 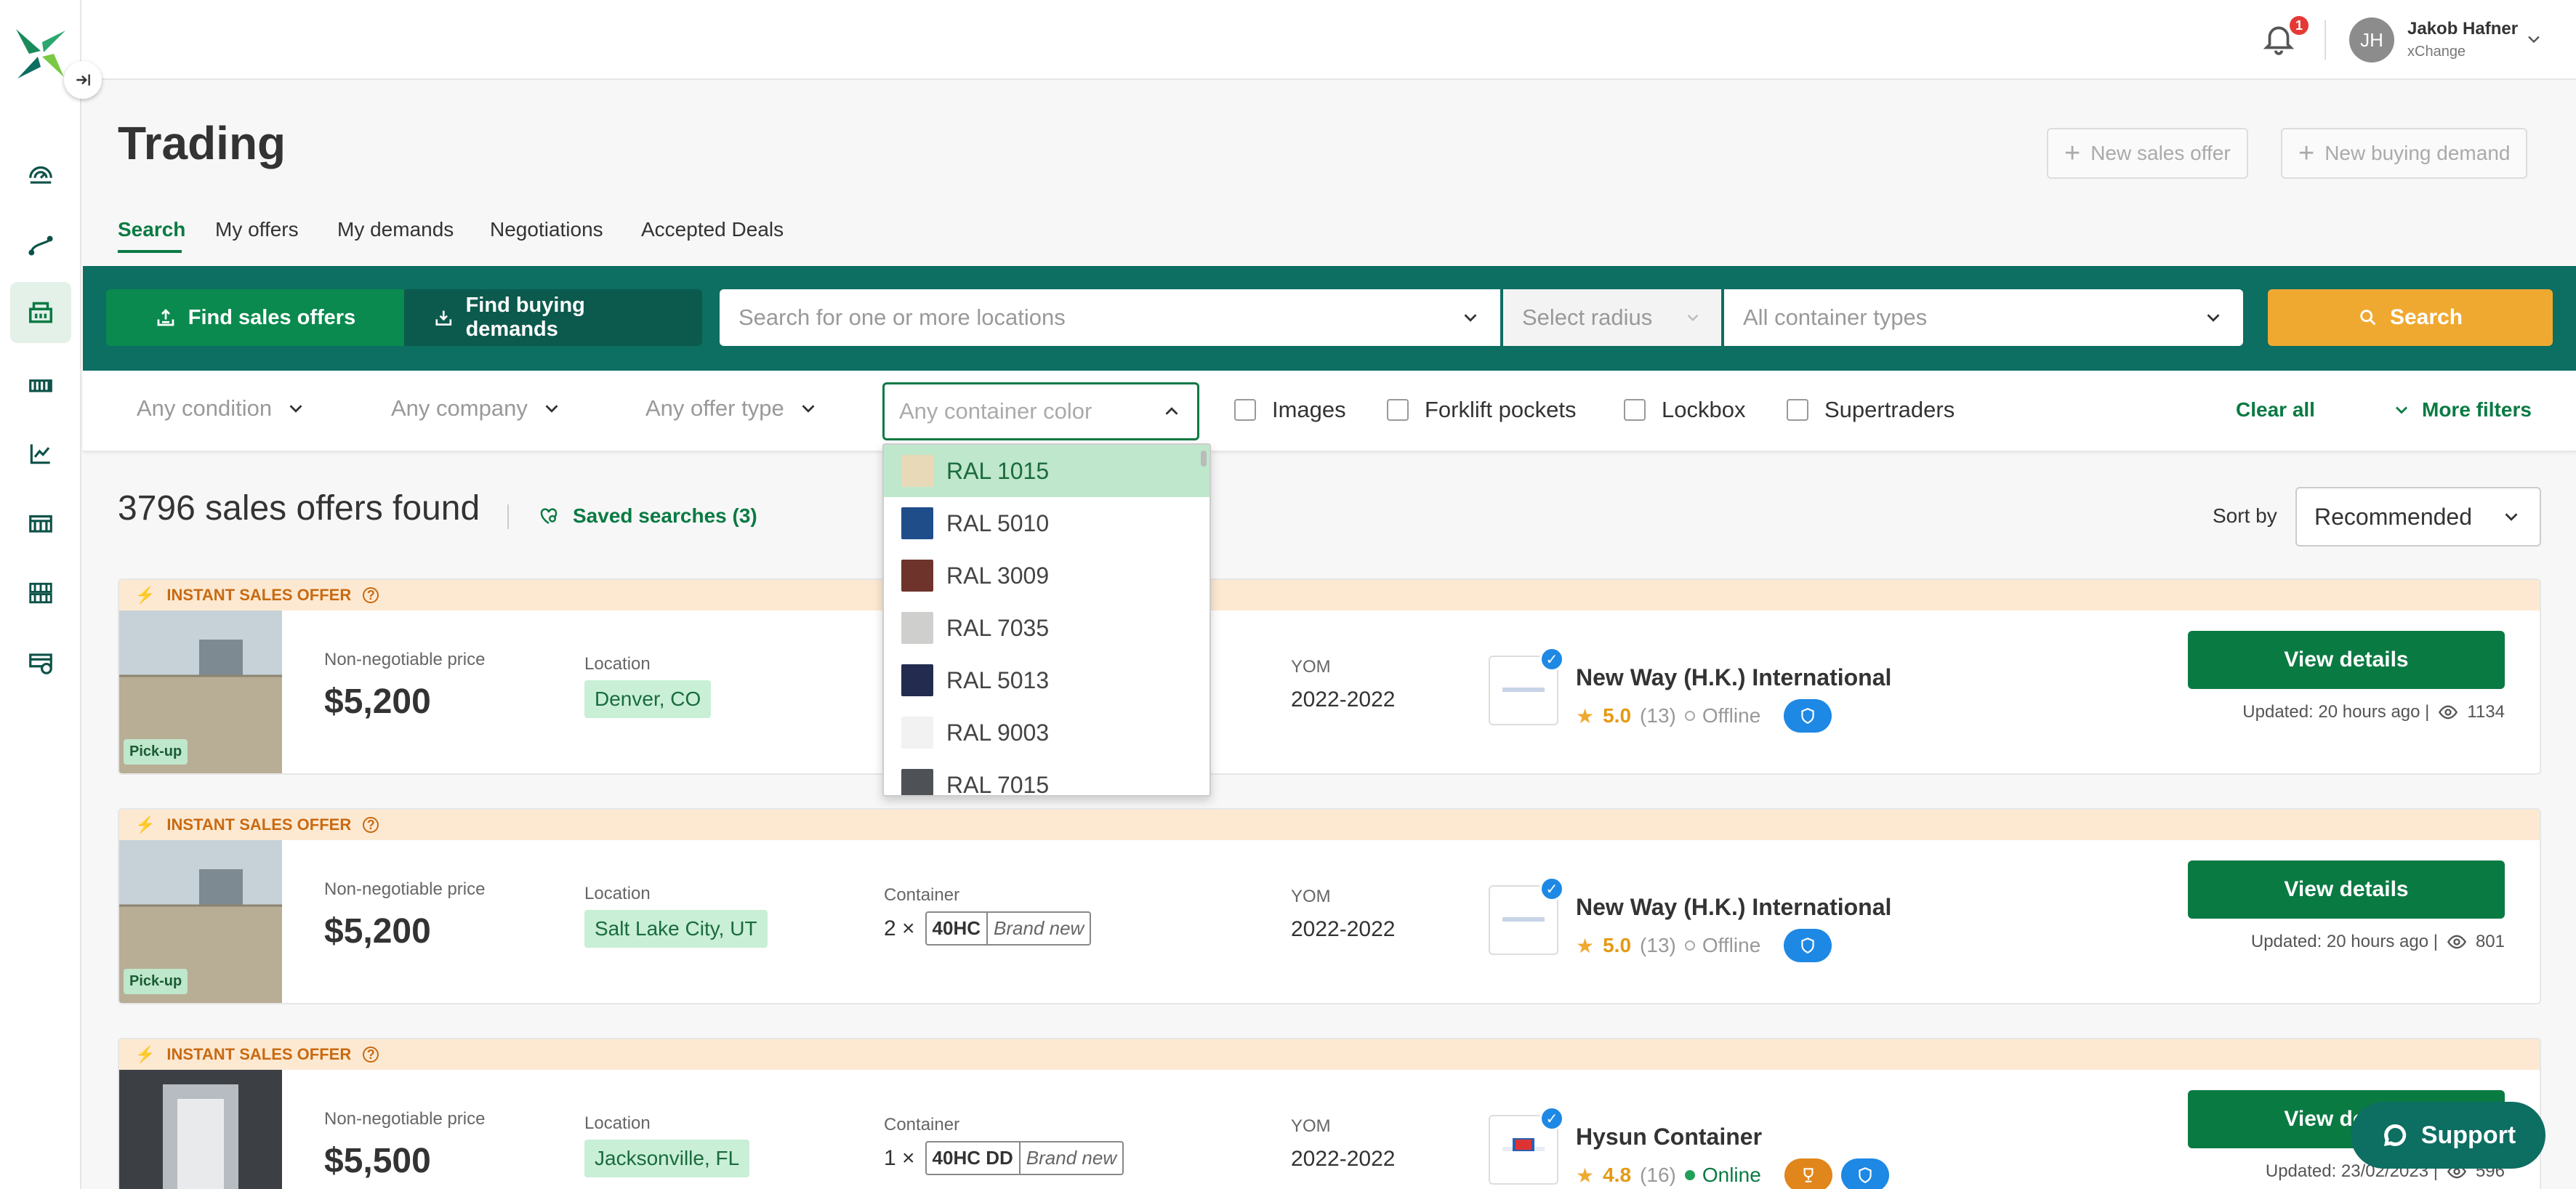 I want to click on expand-arrow-icon, so click(x=83, y=80).